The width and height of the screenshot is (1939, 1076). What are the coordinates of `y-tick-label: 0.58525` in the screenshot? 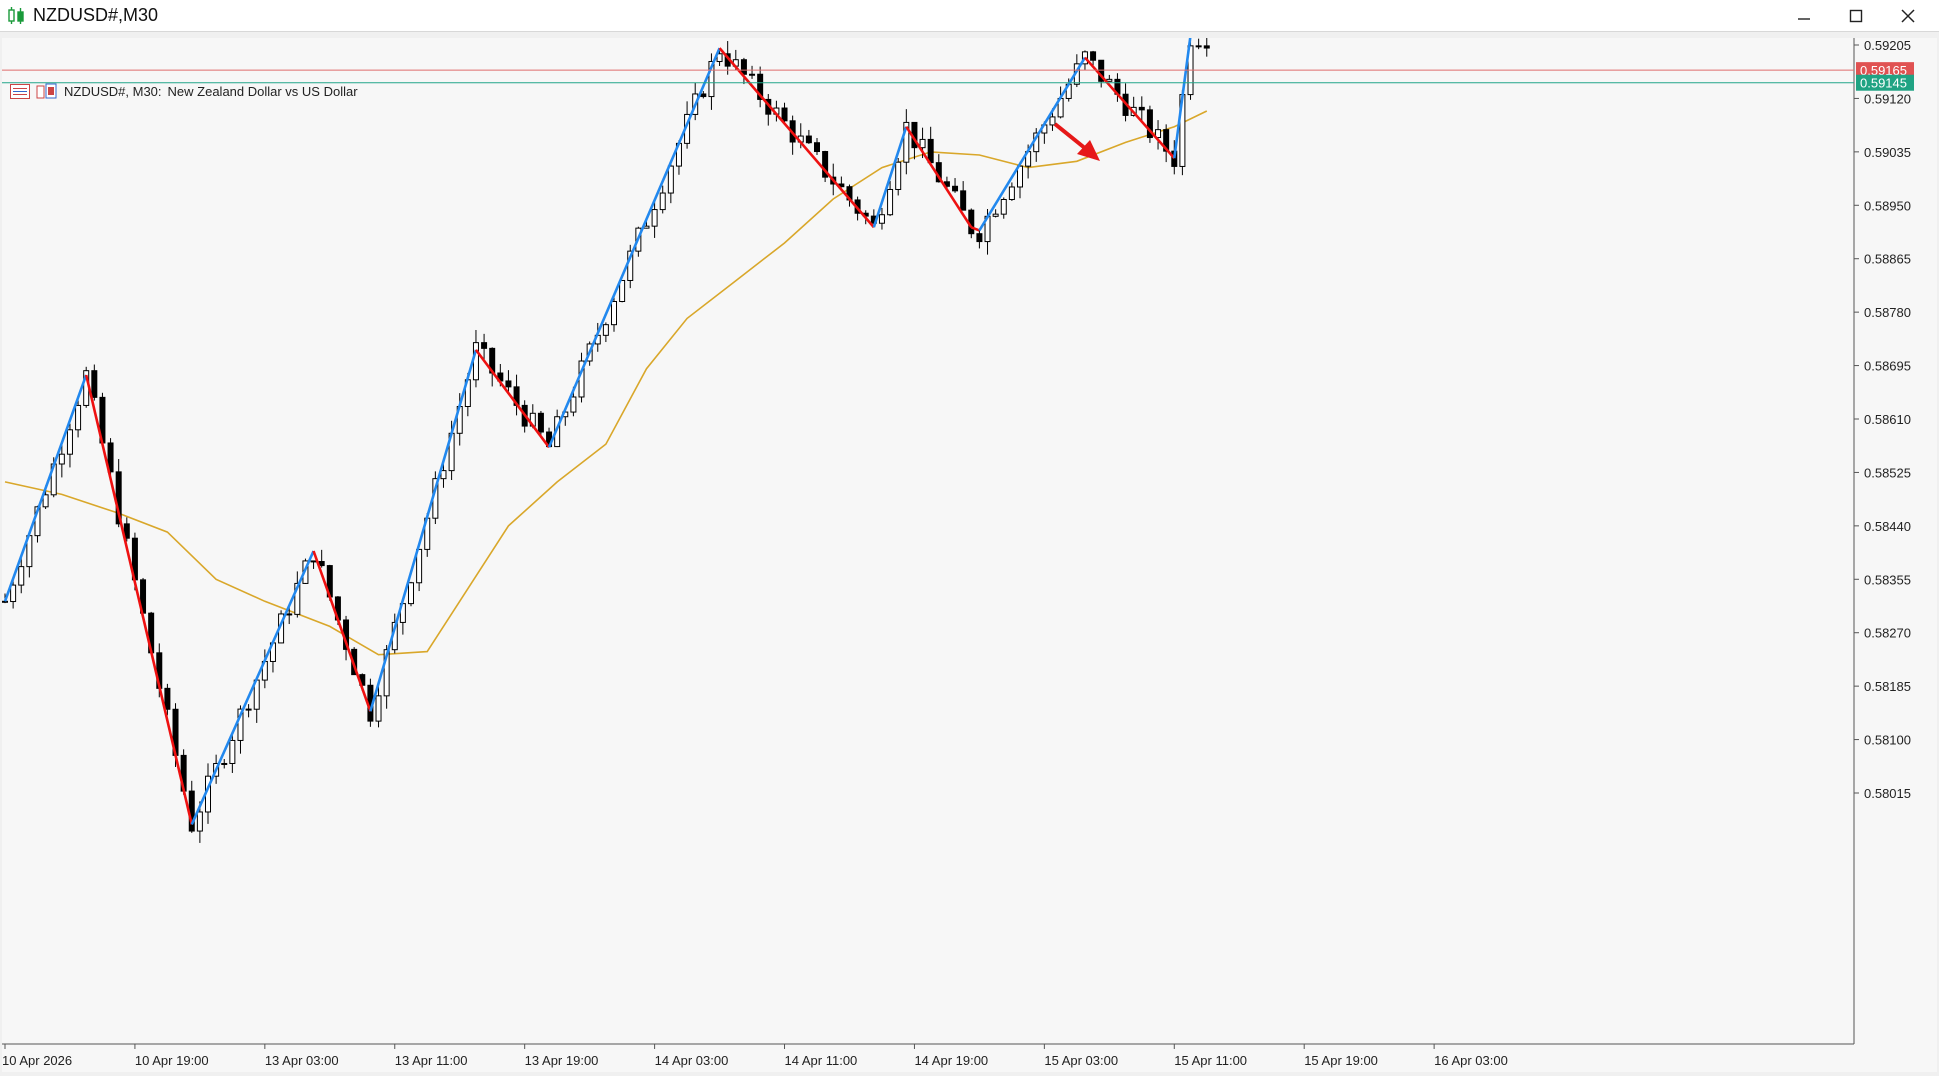 It's located at (1887, 472).